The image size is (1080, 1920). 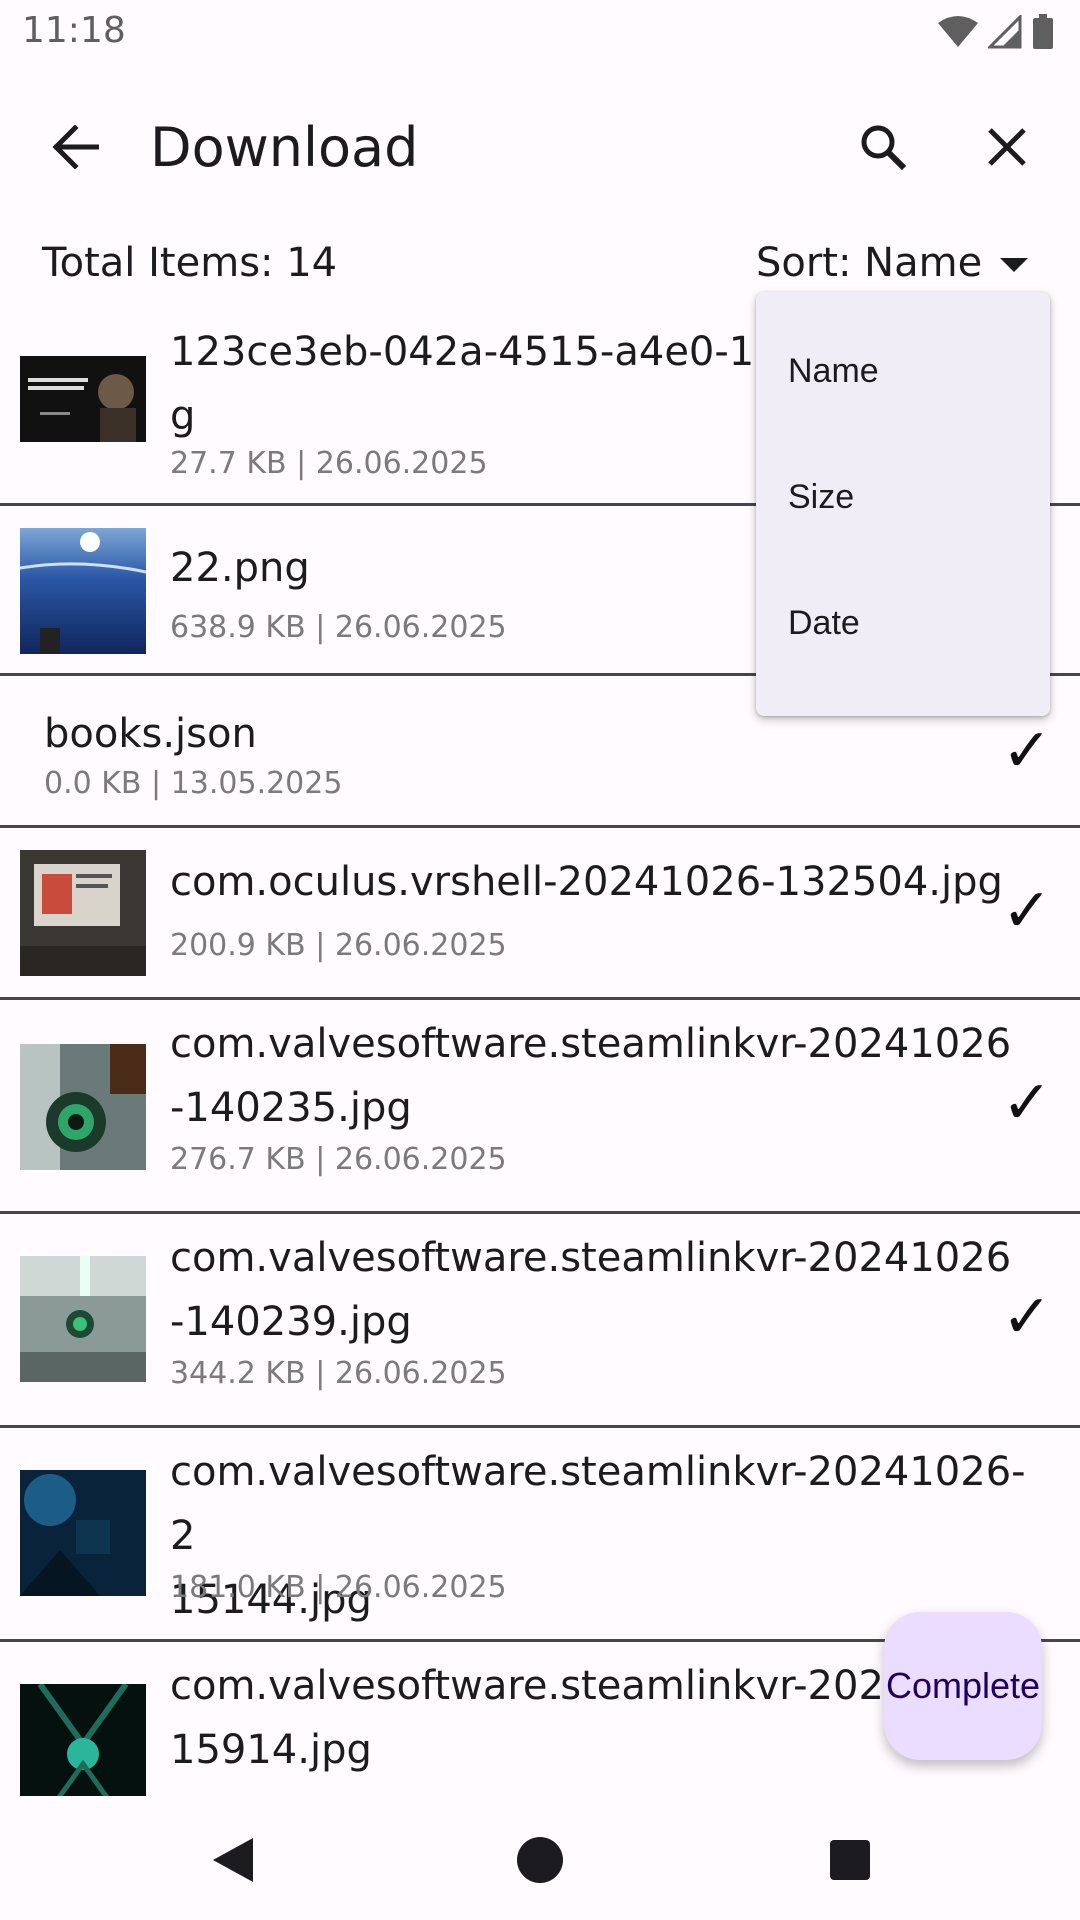 I want to click on sort-option-name: Name, so click(x=833, y=371).